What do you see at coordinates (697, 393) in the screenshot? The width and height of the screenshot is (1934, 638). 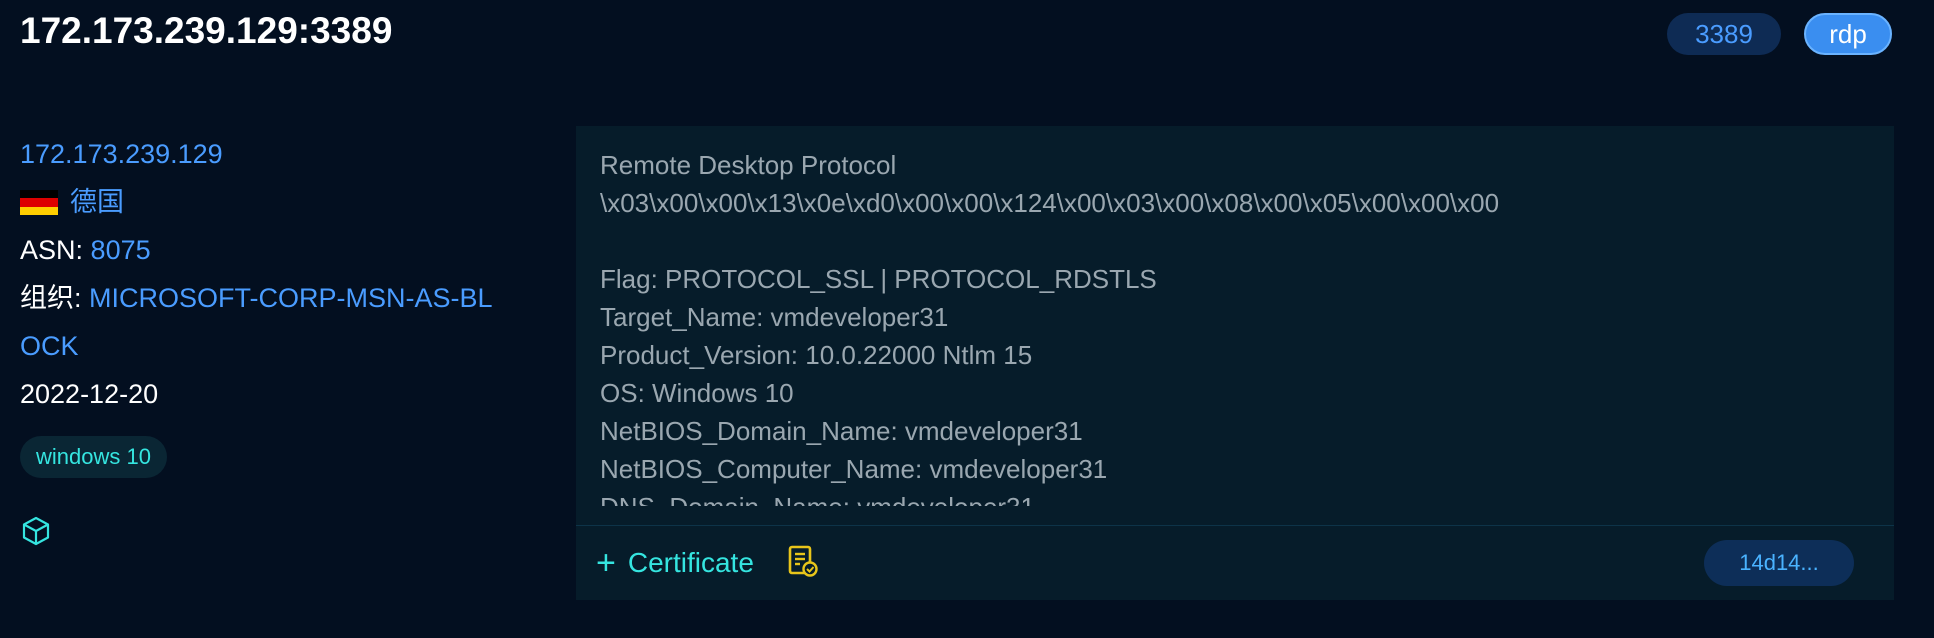 I see `banner-line: OS: Windows 10` at bounding box center [697, 393].